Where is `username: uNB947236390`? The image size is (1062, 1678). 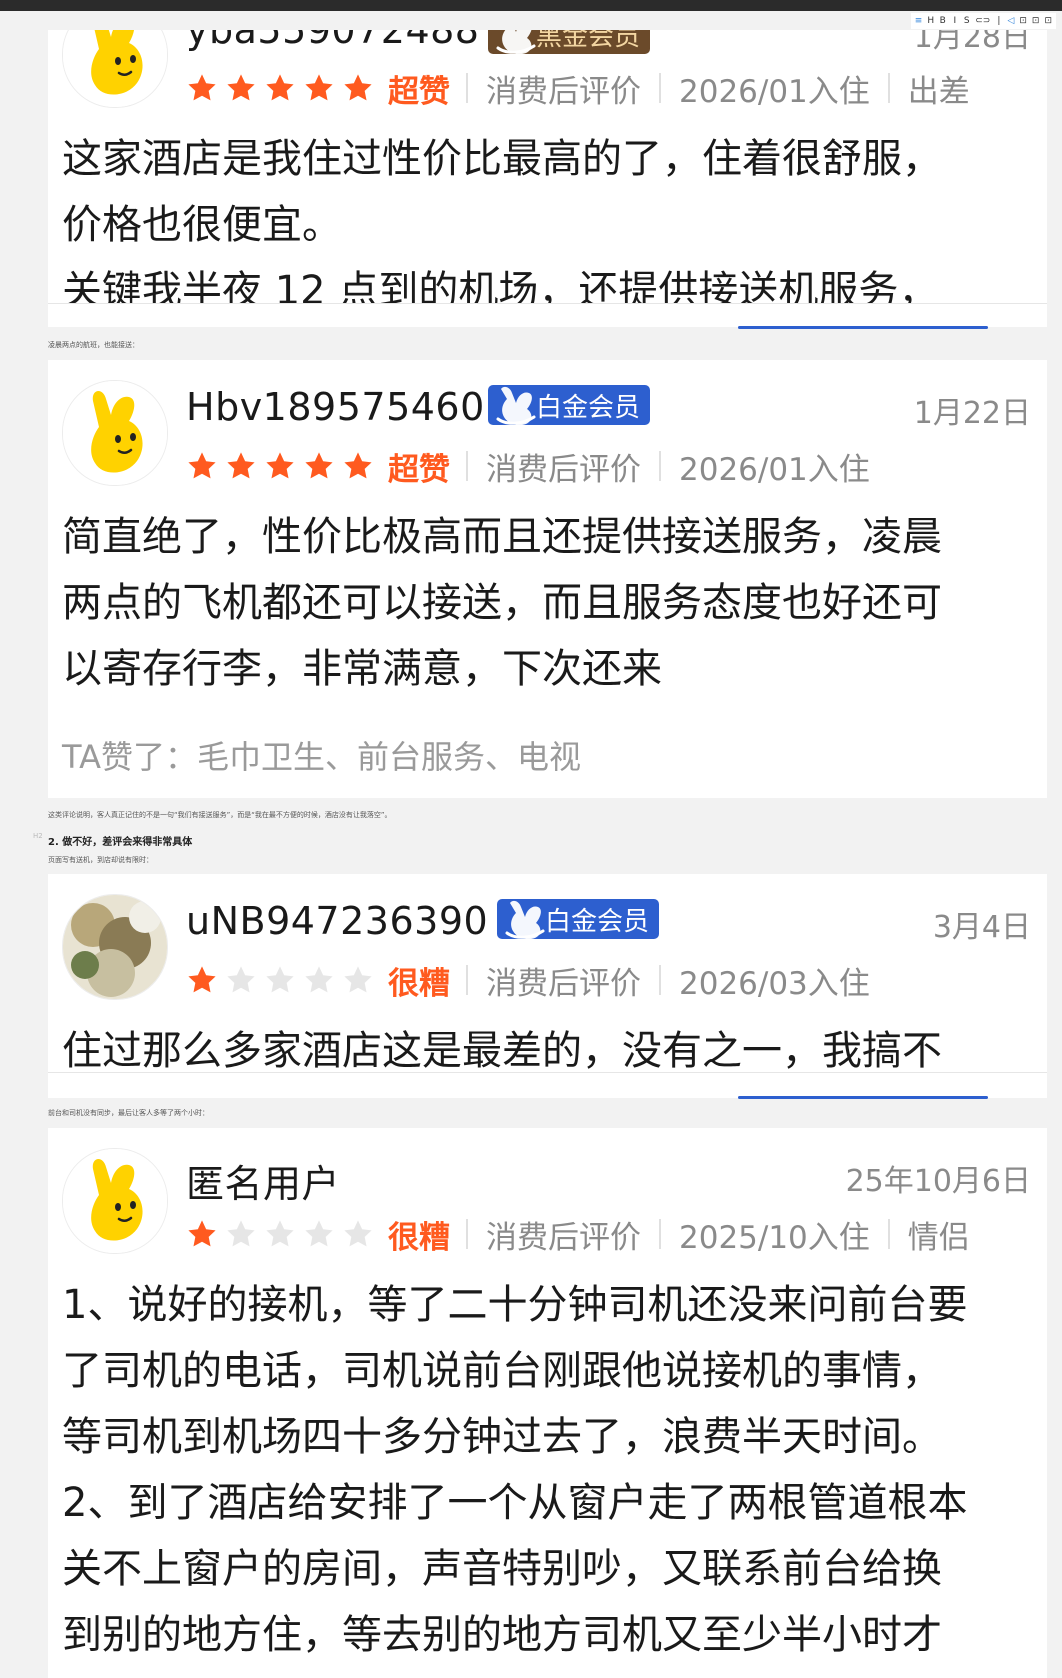 username: uNB947236390 is located at coordinates (337, 921).